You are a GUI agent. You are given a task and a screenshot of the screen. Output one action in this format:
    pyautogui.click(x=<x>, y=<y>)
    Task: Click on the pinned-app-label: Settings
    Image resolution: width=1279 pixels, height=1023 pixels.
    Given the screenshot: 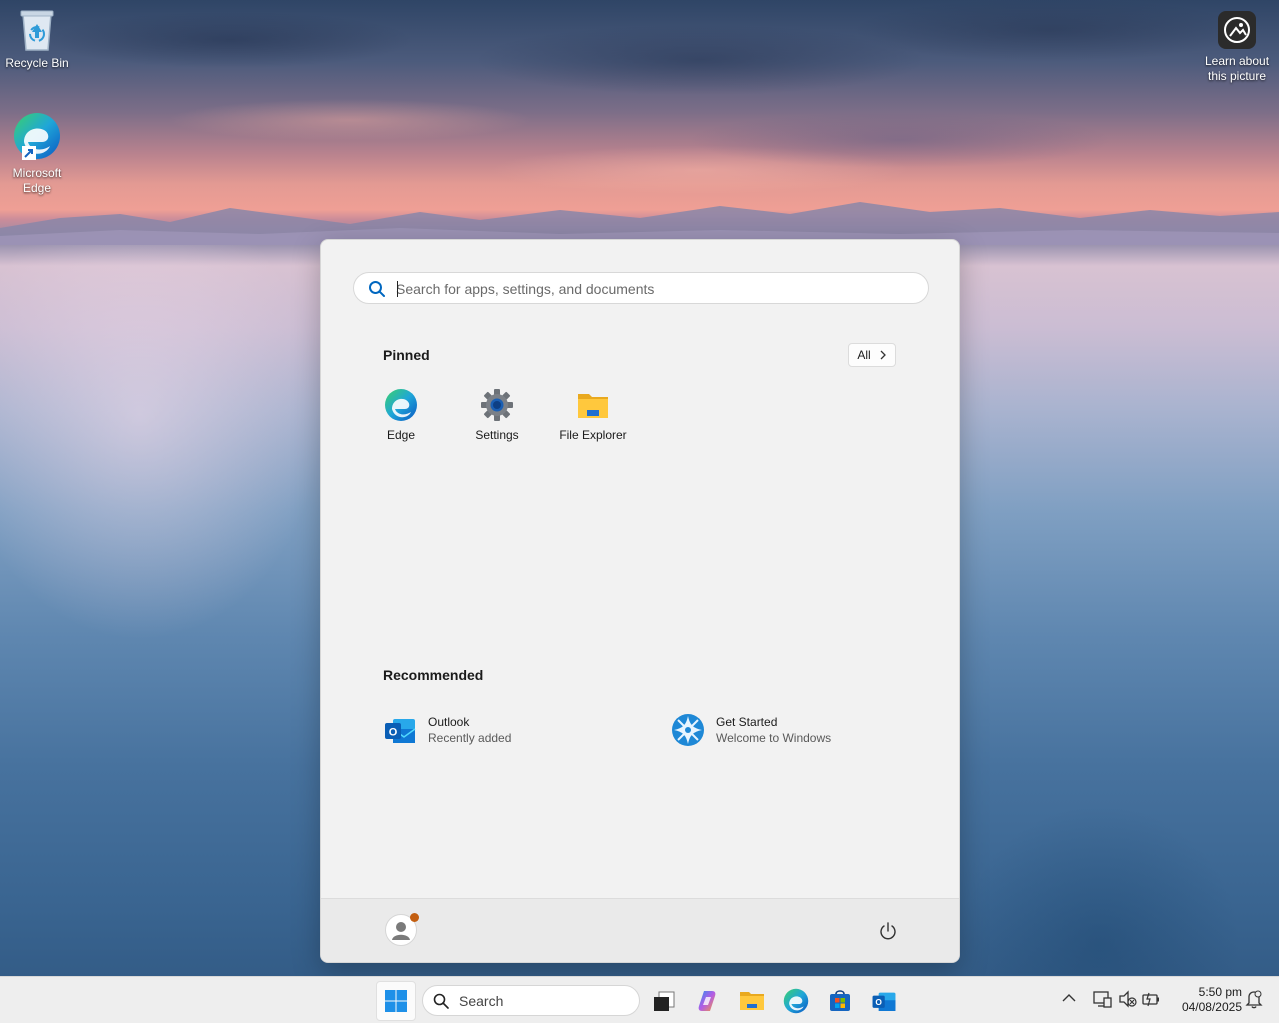 What is the action you would take?
    pyautogui.click(x=497, y=435)
    